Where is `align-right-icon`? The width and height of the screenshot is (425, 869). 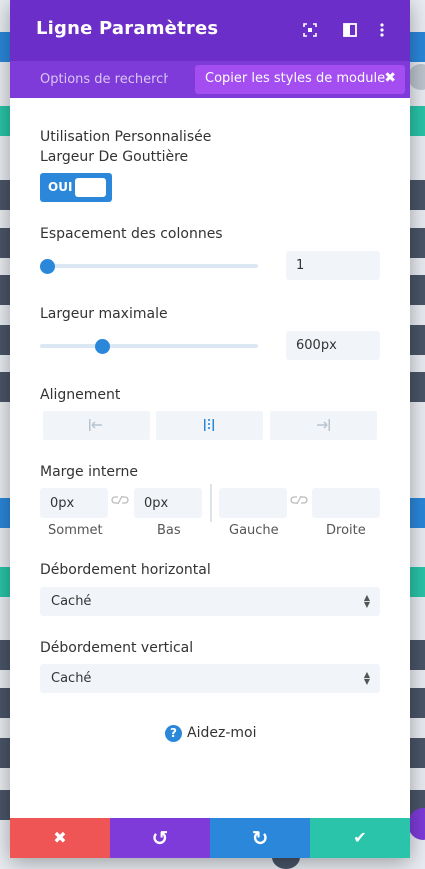 align-right-icon is located at coordinates (323, 425).